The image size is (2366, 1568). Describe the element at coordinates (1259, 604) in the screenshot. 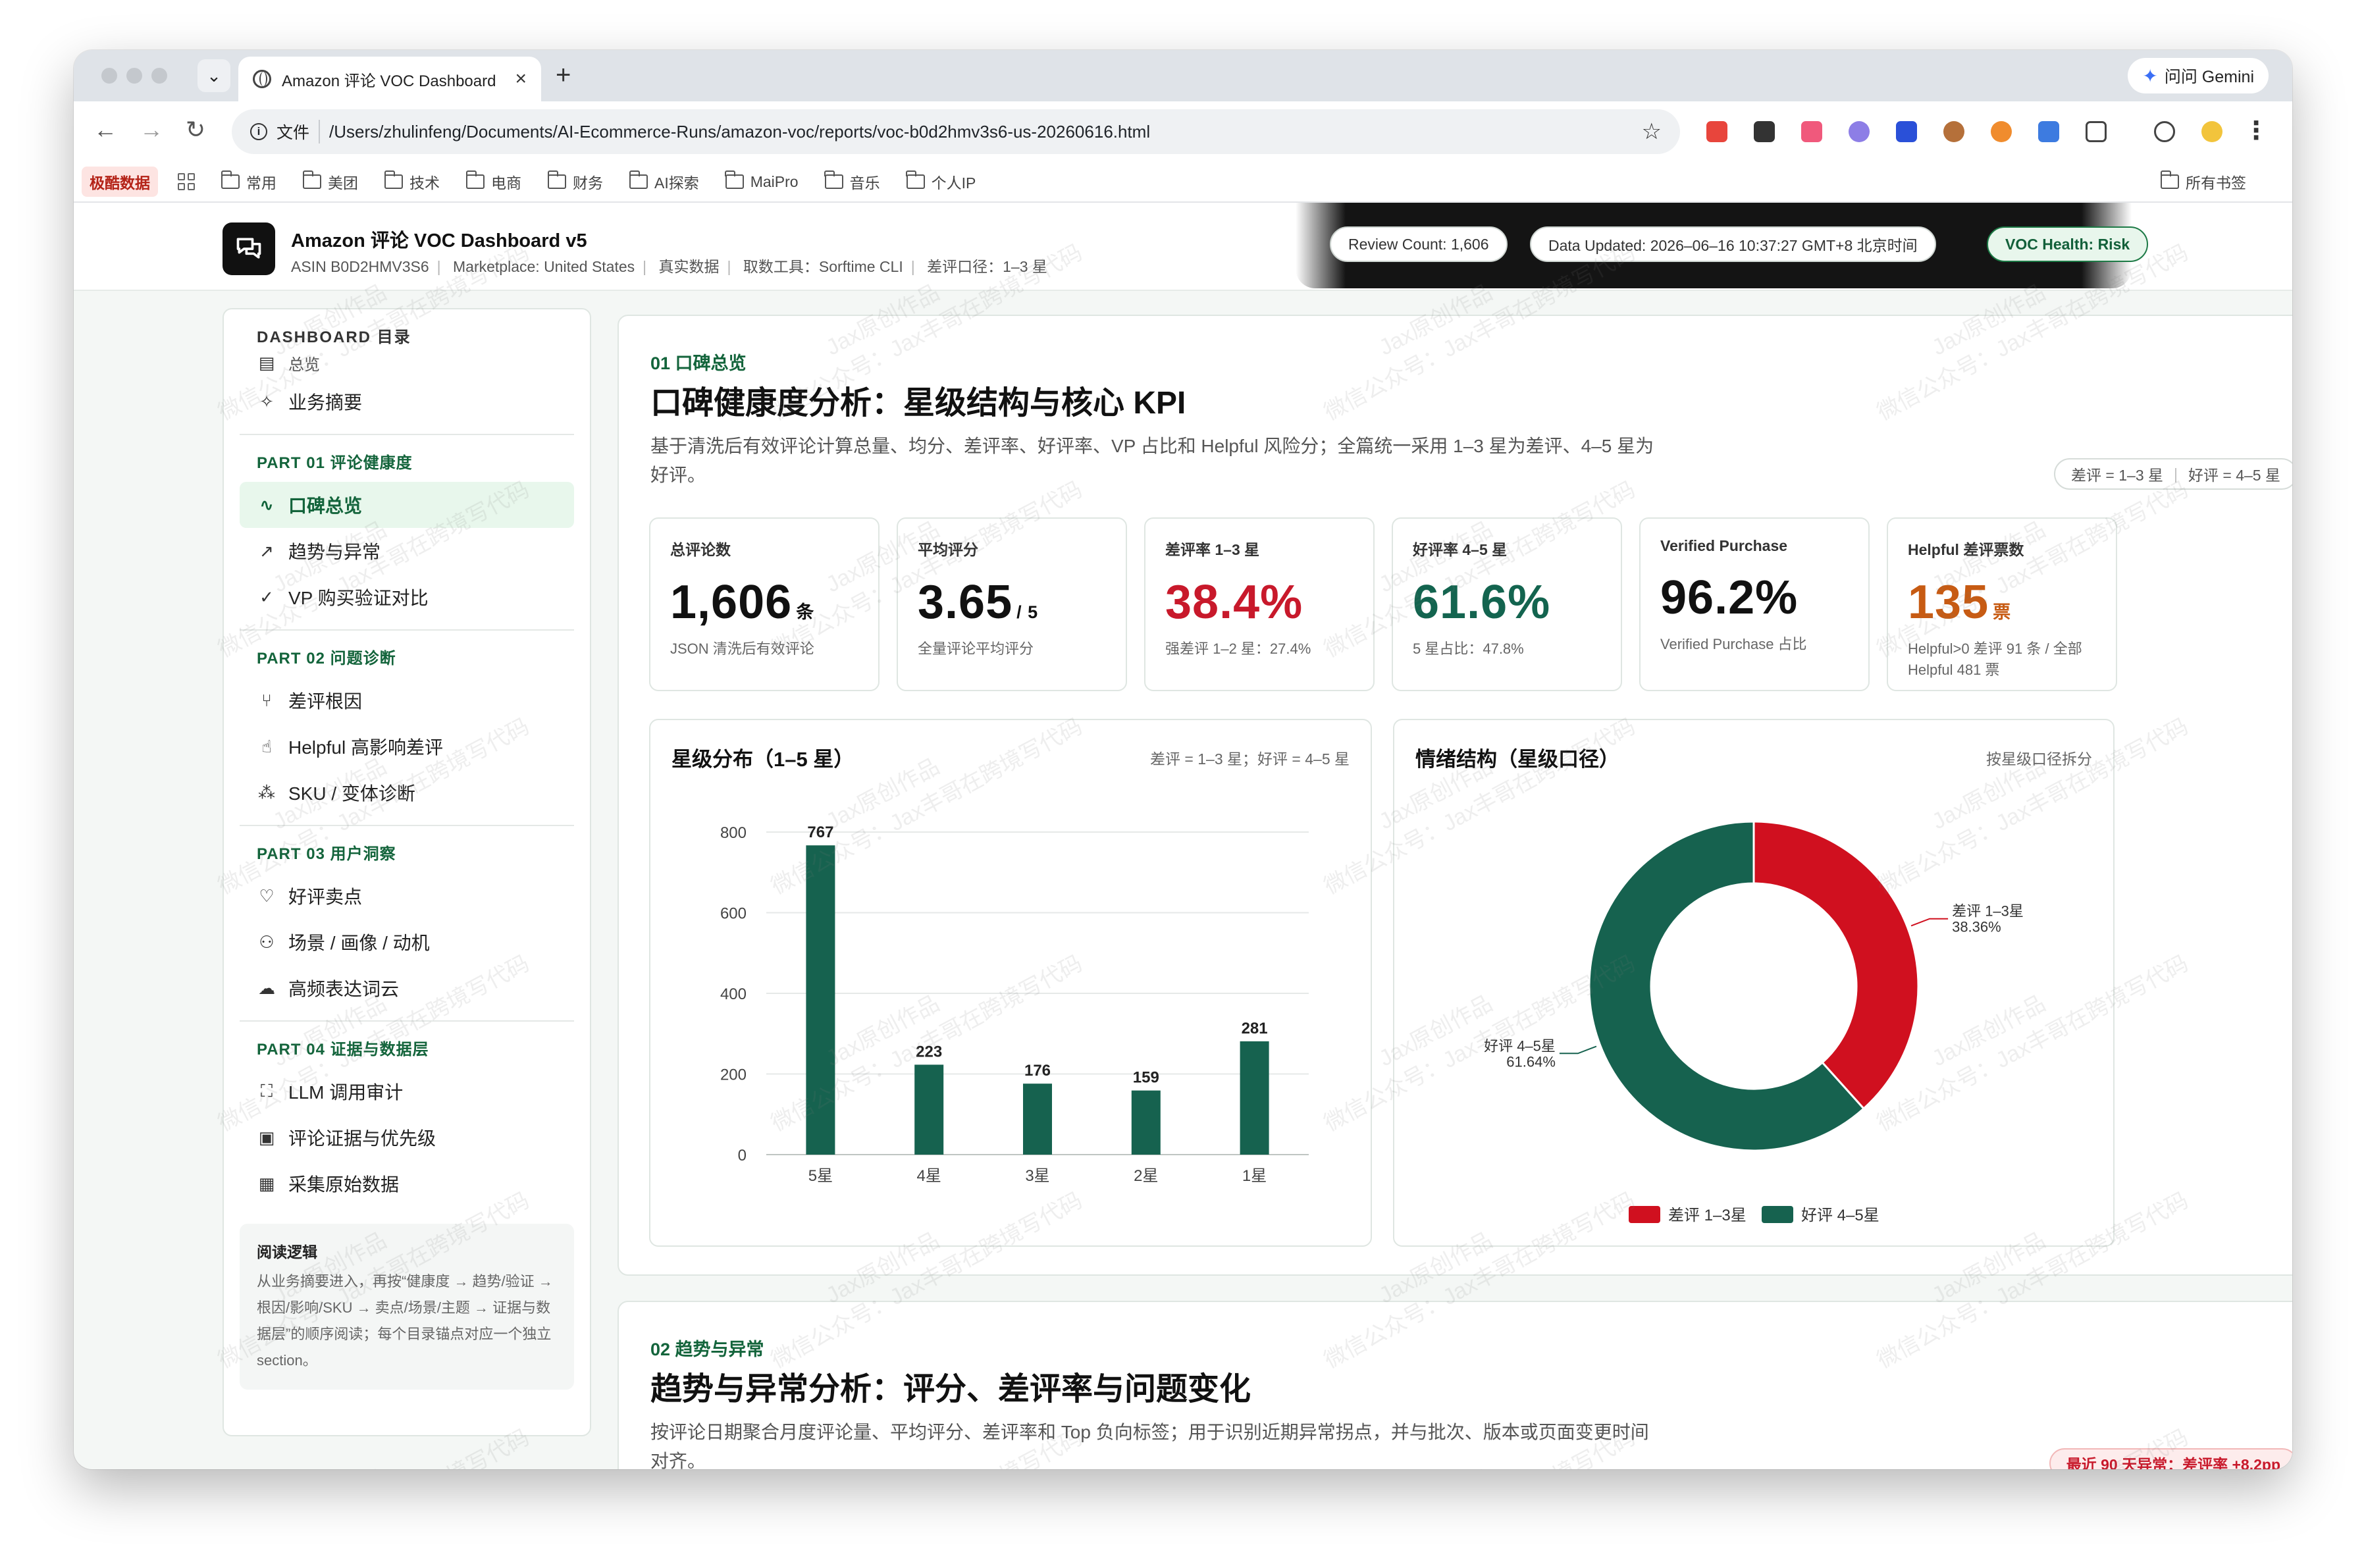

I see `kpi-card-negative-rate: 差评率 1–3 星 38.4% 强差评 1–2 星：27.4%` at that location.